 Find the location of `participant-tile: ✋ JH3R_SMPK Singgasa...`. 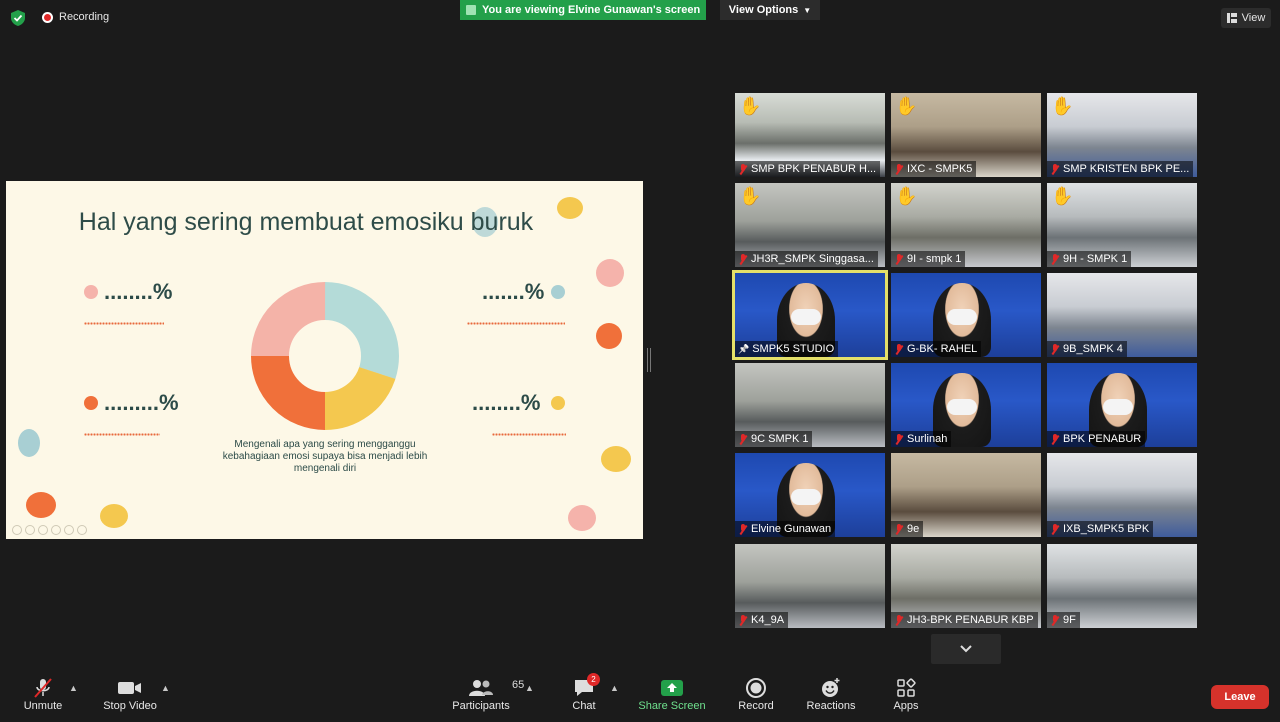

participant-tile: ✋ JH3R_SMPK Singgasa... is located at coordinates (810, 225).